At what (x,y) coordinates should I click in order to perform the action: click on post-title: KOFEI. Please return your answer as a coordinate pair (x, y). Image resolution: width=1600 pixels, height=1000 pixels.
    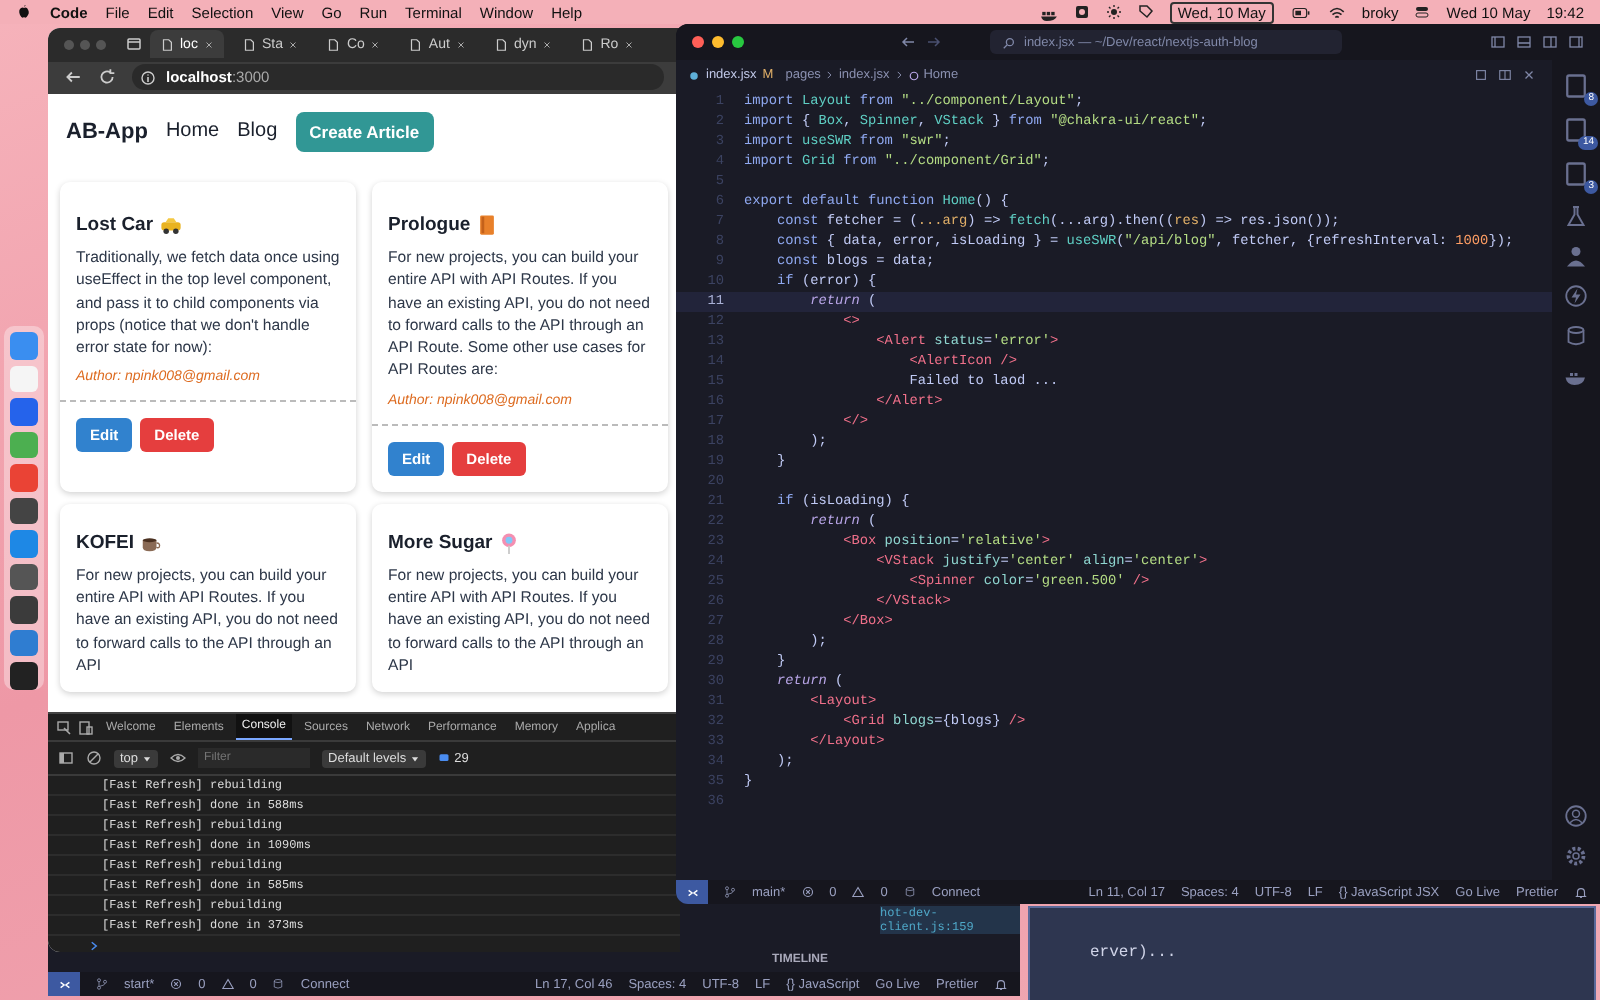
    Looking at the image, I should click on (105, 542).